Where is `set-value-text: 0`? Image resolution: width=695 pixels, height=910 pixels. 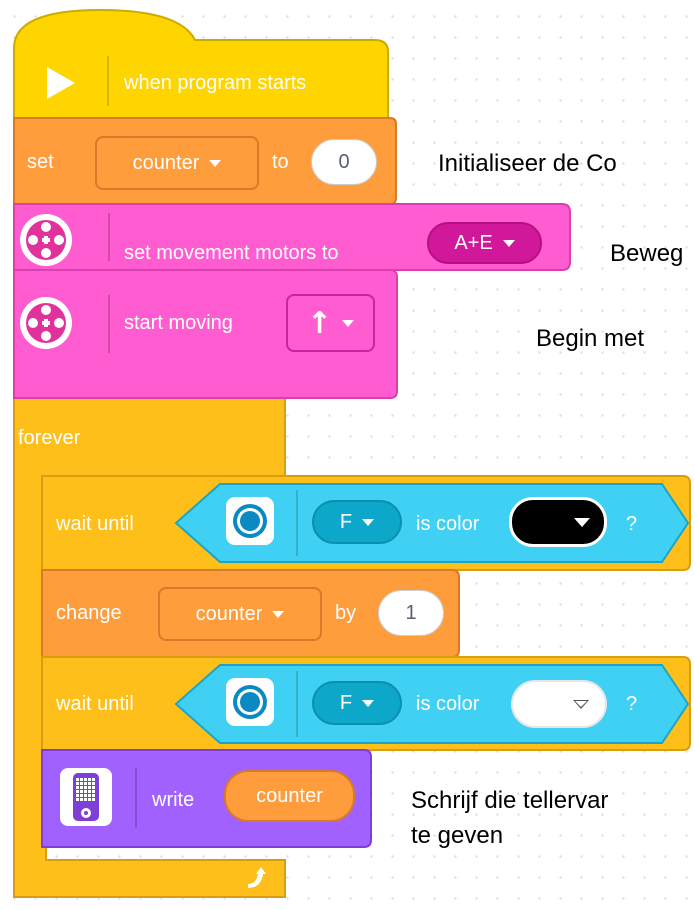 set-value-text: 0 is located at coordinates (344, 161).